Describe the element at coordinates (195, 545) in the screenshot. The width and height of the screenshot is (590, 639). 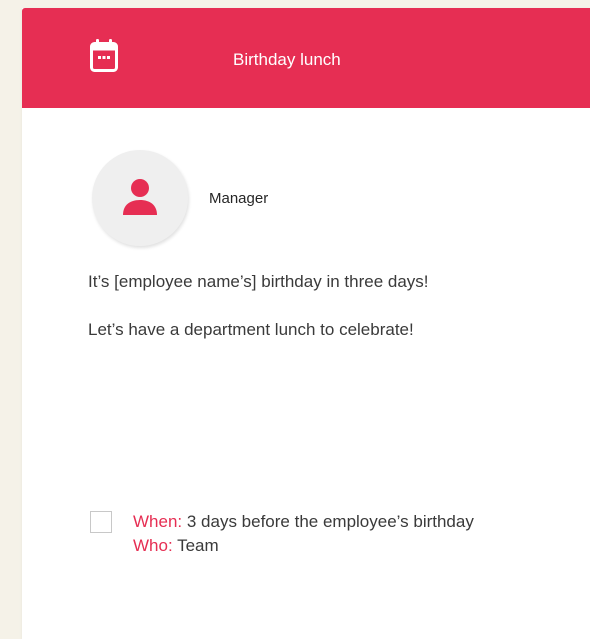
I see `who-value: Team` at that location.